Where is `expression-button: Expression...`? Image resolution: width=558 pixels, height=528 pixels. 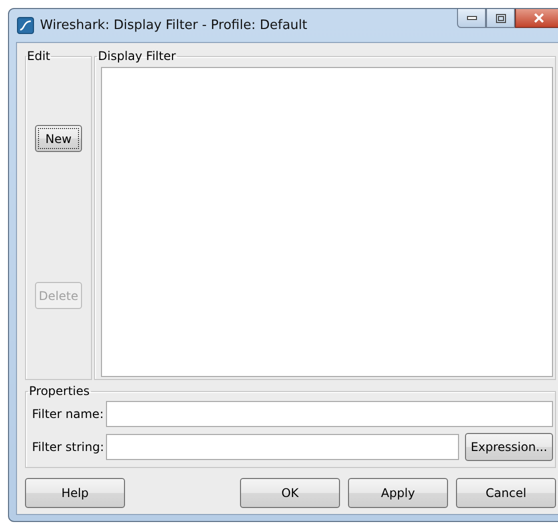
expression-button: Expression... is located at coordinates (509, 447).